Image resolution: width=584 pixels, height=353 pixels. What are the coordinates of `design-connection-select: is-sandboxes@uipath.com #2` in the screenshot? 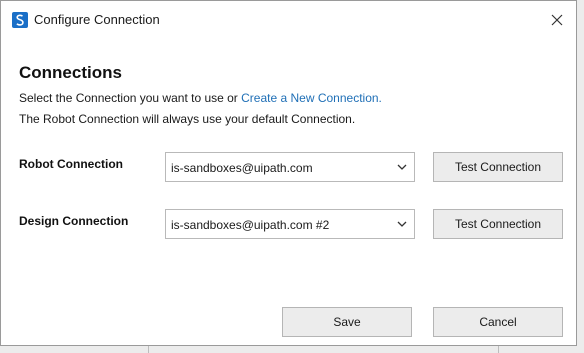 It's located at (290, 224).